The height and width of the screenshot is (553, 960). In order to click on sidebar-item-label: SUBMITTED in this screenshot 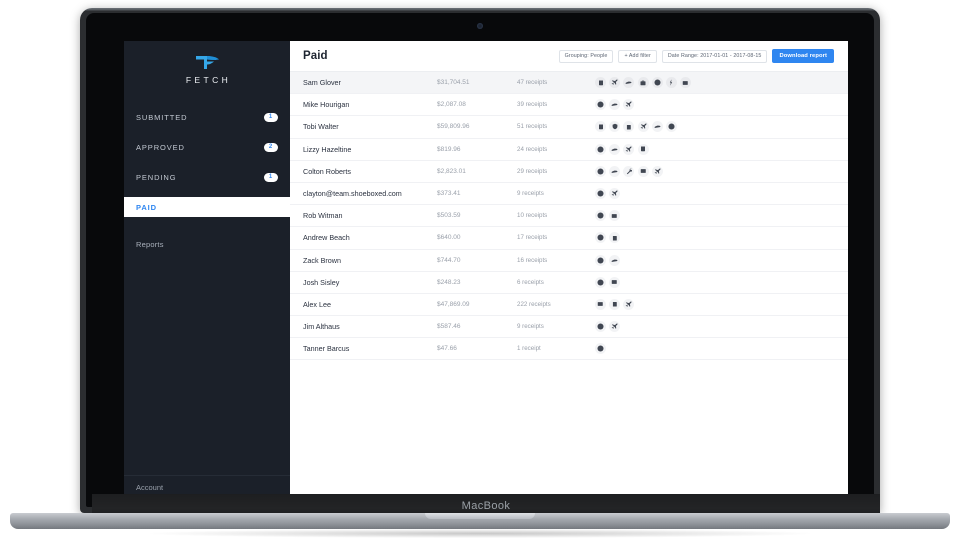, I will do `click(162, 117)`.